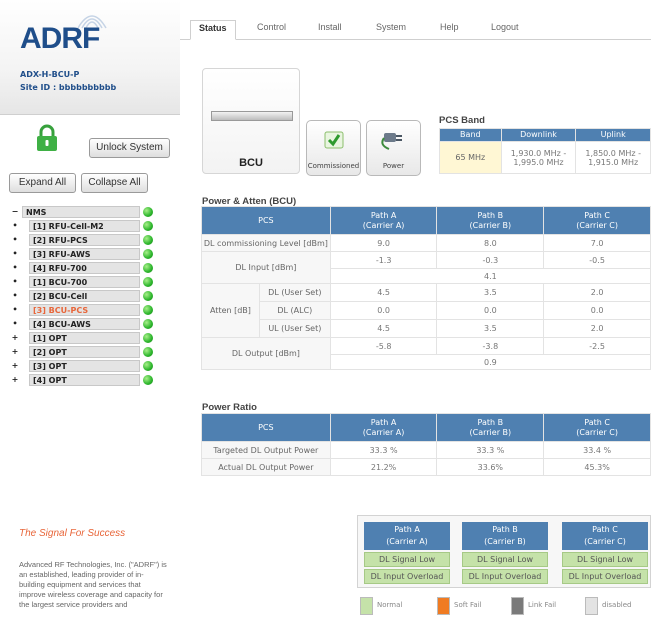 Image resolution: width=651 pixels, height=624 pixels. What do you see at coordinates (114, 183) in the screenshot?
I see `collapse-all-button: Collapse All` at bounding box center [114, 183].